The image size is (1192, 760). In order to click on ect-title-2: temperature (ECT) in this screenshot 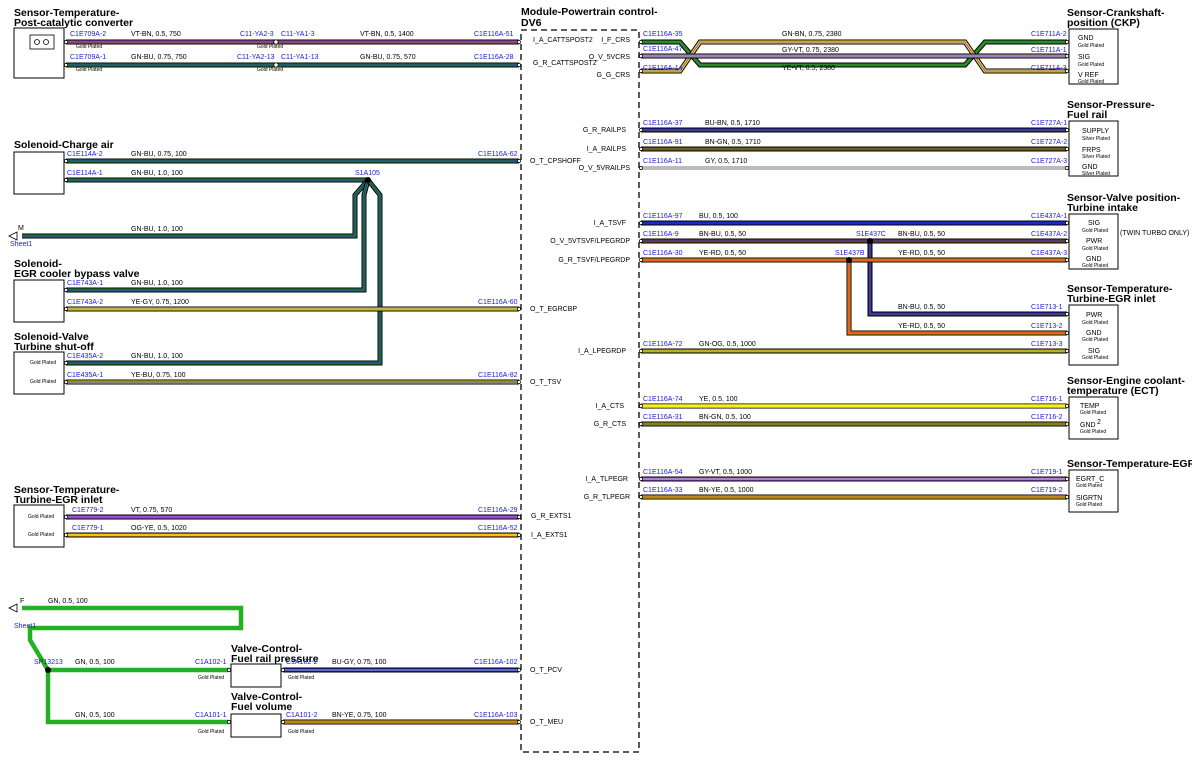, I will do `click(1113, 391)`.